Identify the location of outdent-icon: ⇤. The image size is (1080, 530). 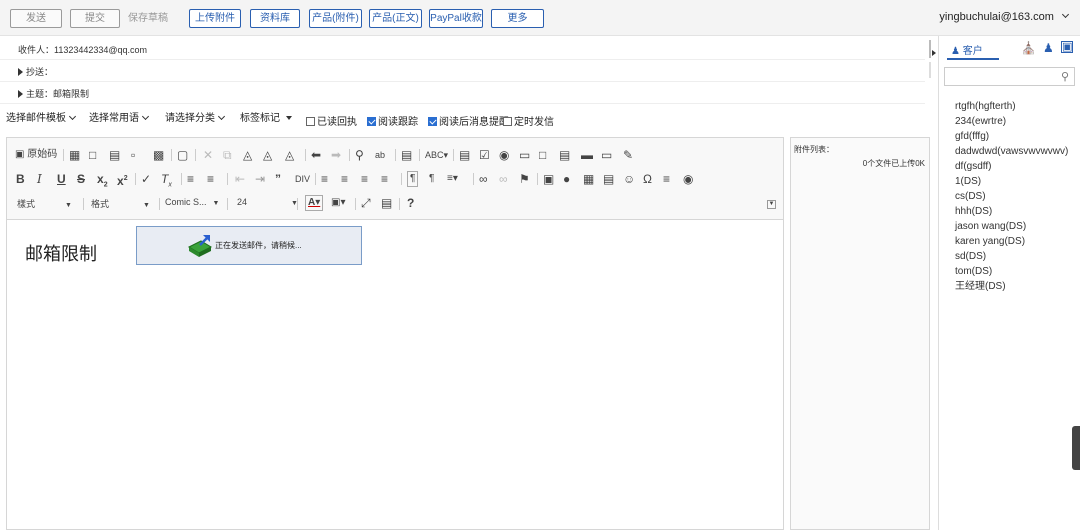
(240, 179).